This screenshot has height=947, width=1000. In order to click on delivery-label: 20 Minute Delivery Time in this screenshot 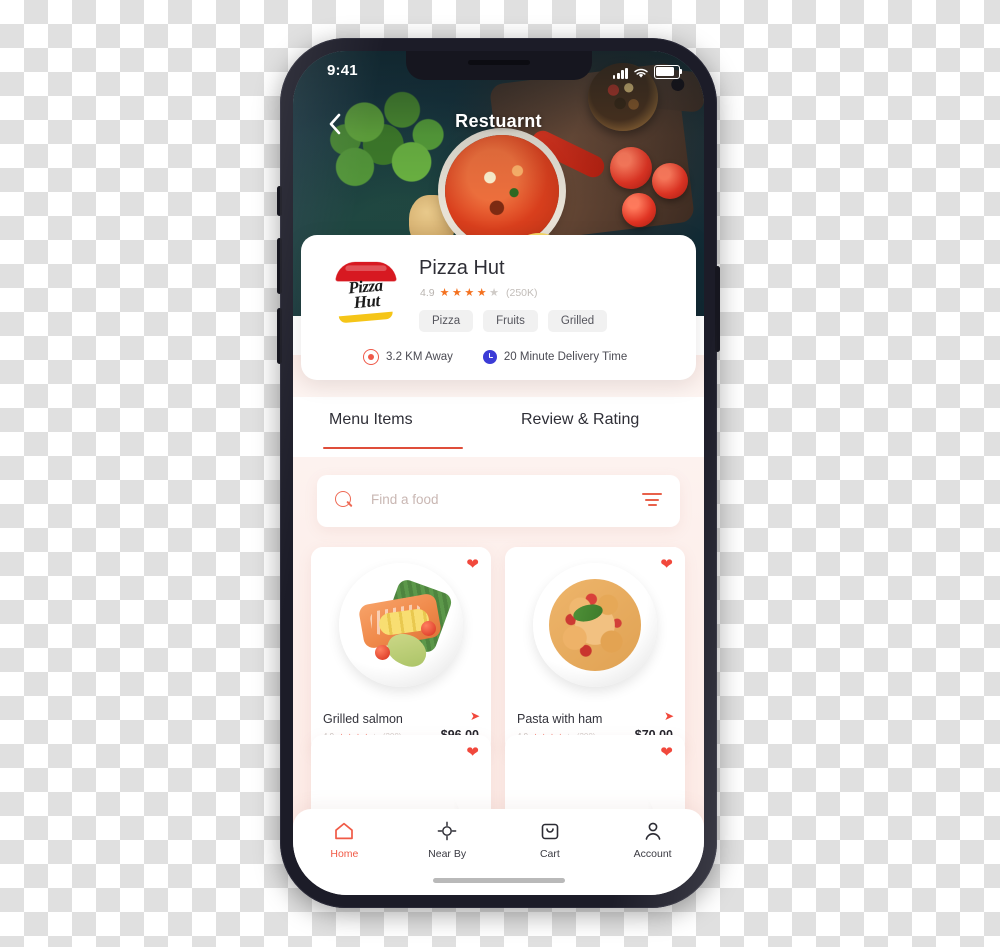, I will do `click(565, 357)`.